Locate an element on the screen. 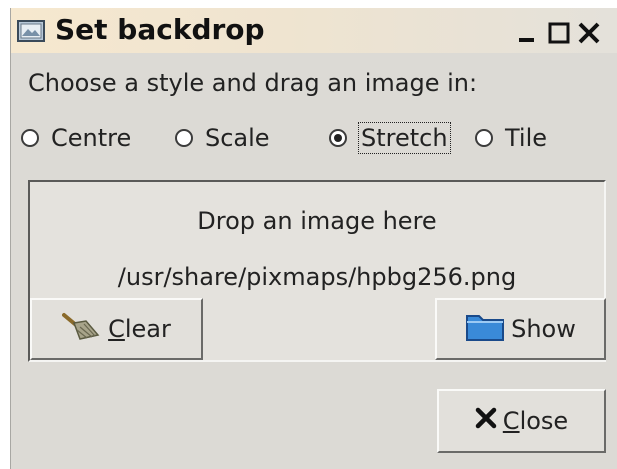 This screenshot has width=617, height=469. minimize-icon is located at coordinates (528, 33).